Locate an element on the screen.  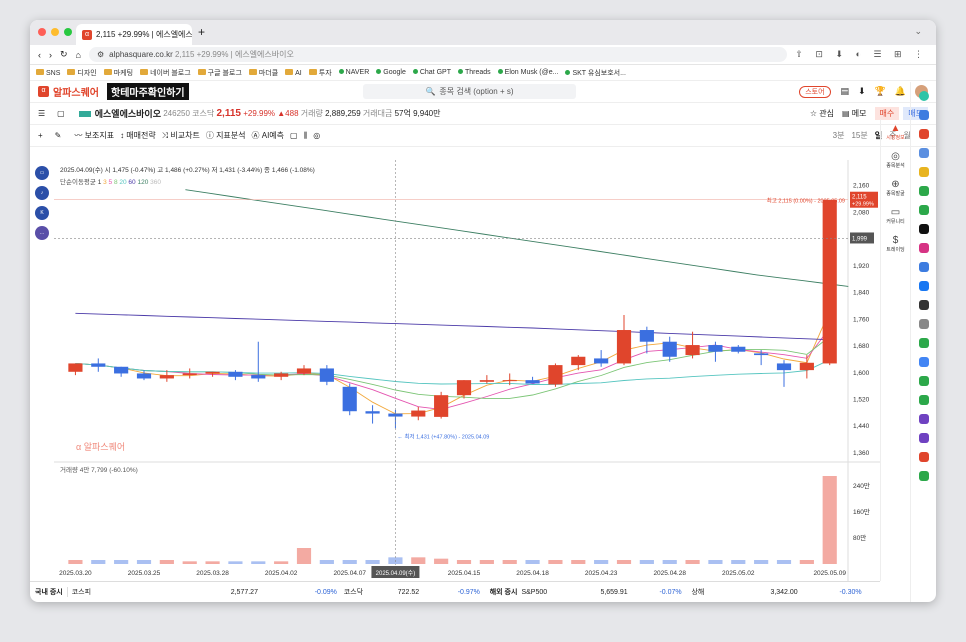
app-logo-text: 알파스퀘어 is located at coordinates (76, 91).